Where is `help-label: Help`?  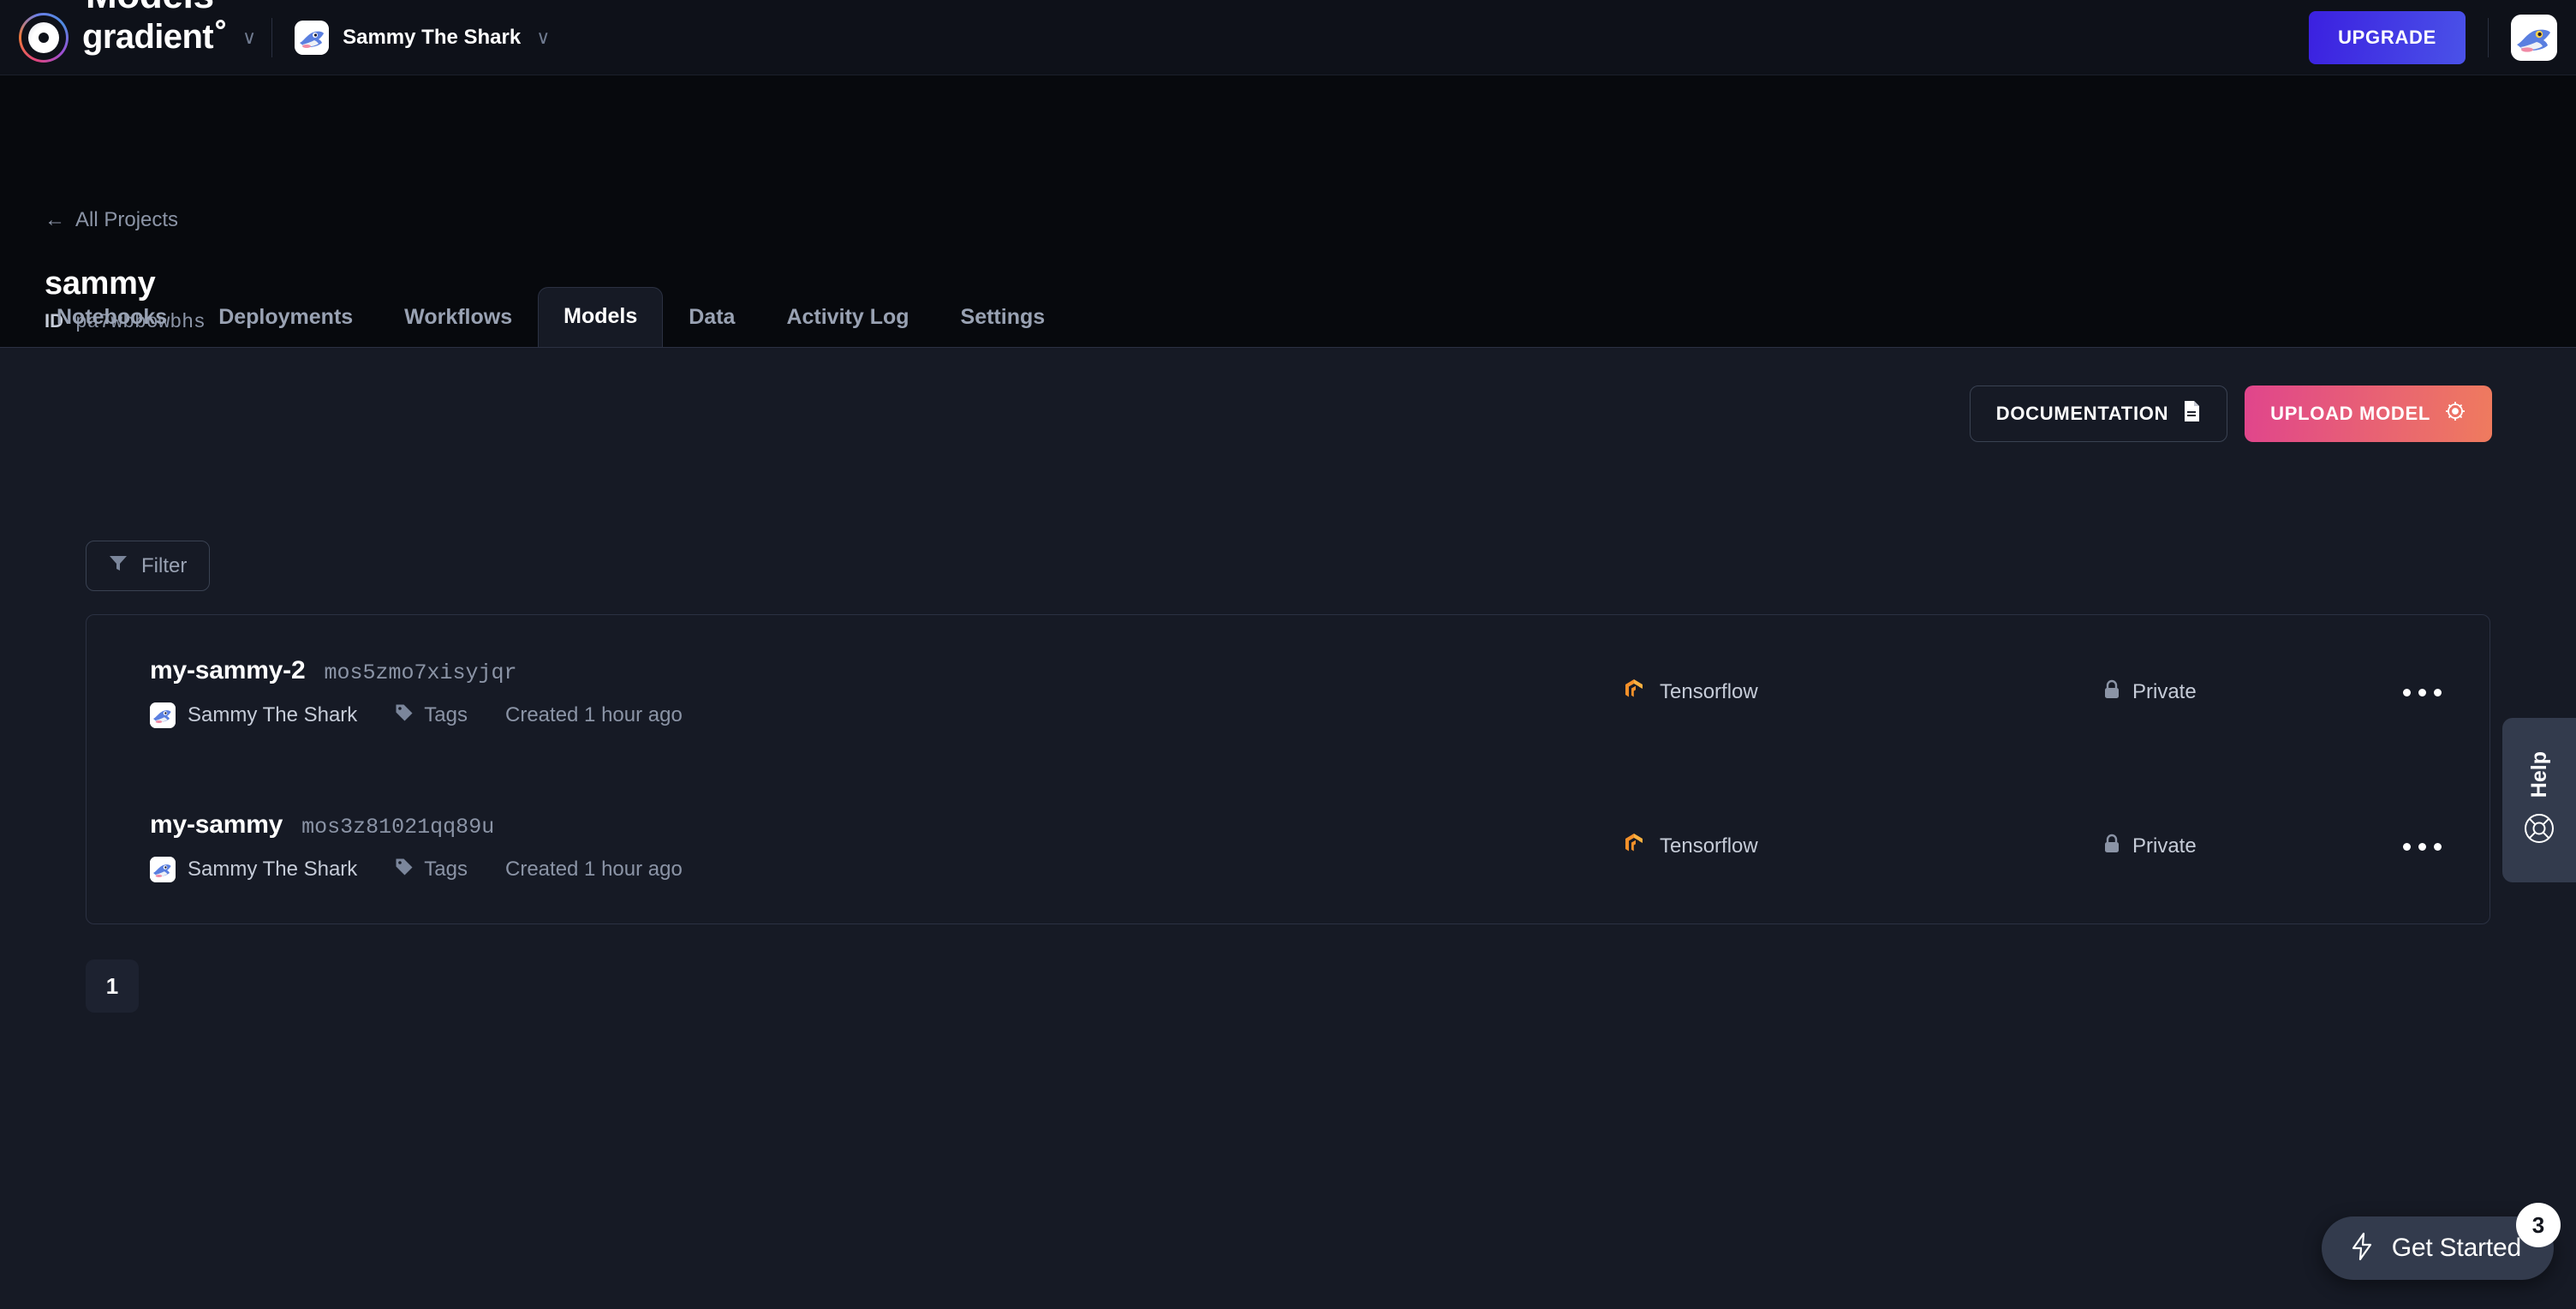
help-label: Help is located at coordinates (2538, 774).